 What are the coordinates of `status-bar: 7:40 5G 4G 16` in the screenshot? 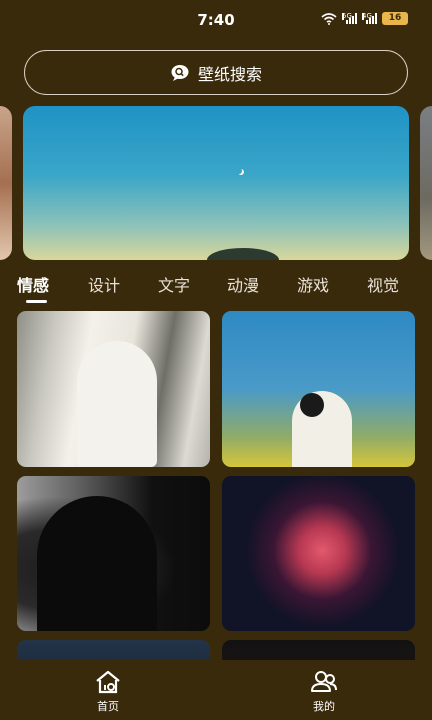 It's located at (216, 20).